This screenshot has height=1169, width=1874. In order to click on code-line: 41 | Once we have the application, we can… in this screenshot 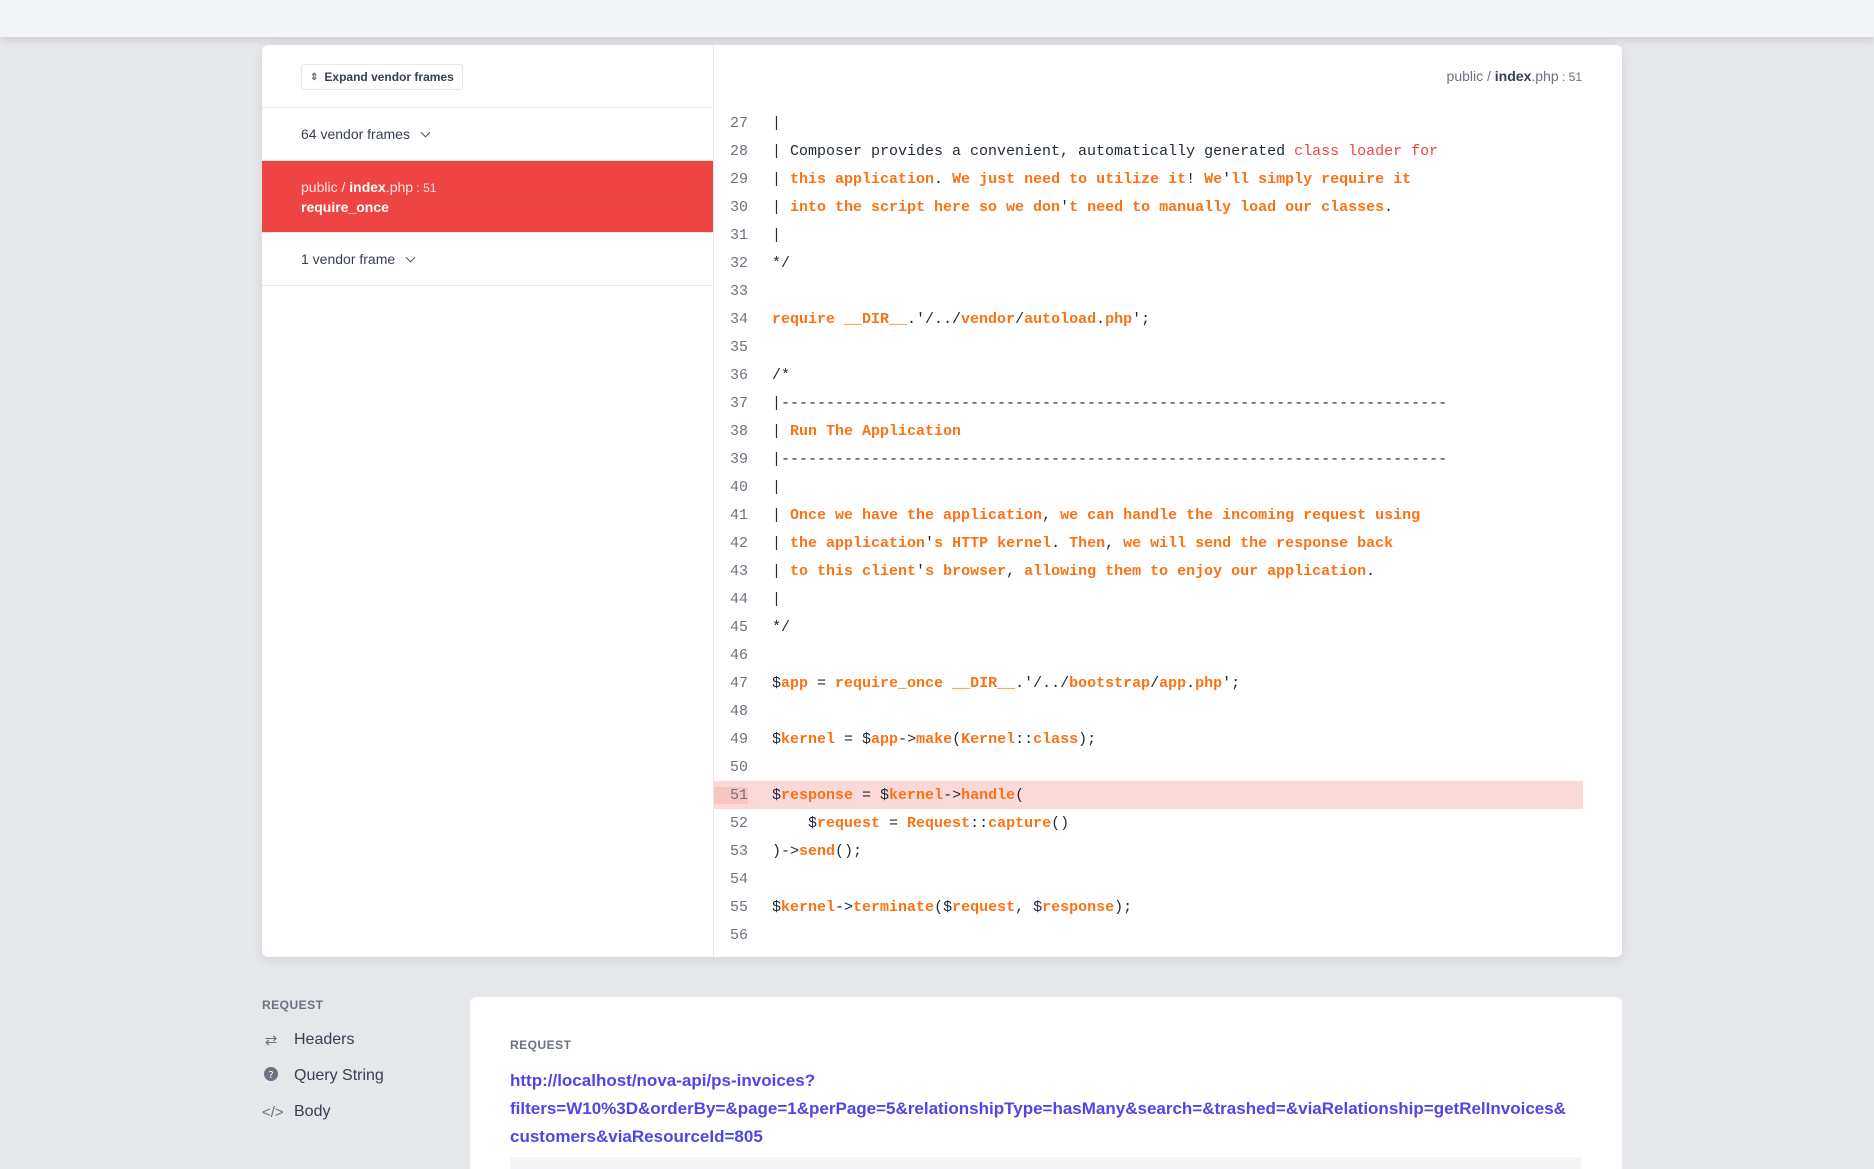, I will do `click(1148, 515)`.